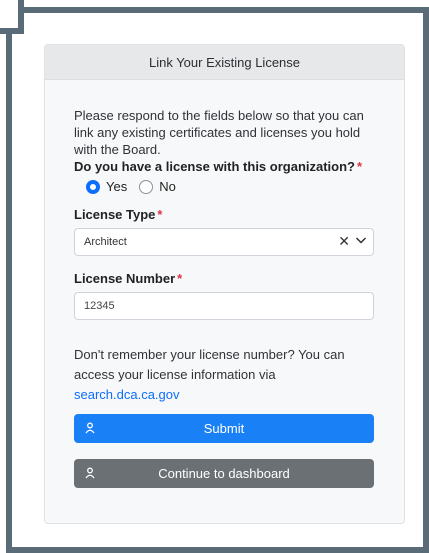 This screenshot has height=553, width=429. Describe the element at coordinates (116, 186) in the screenshot. I see `radio-yes-label: Yes` at that location.